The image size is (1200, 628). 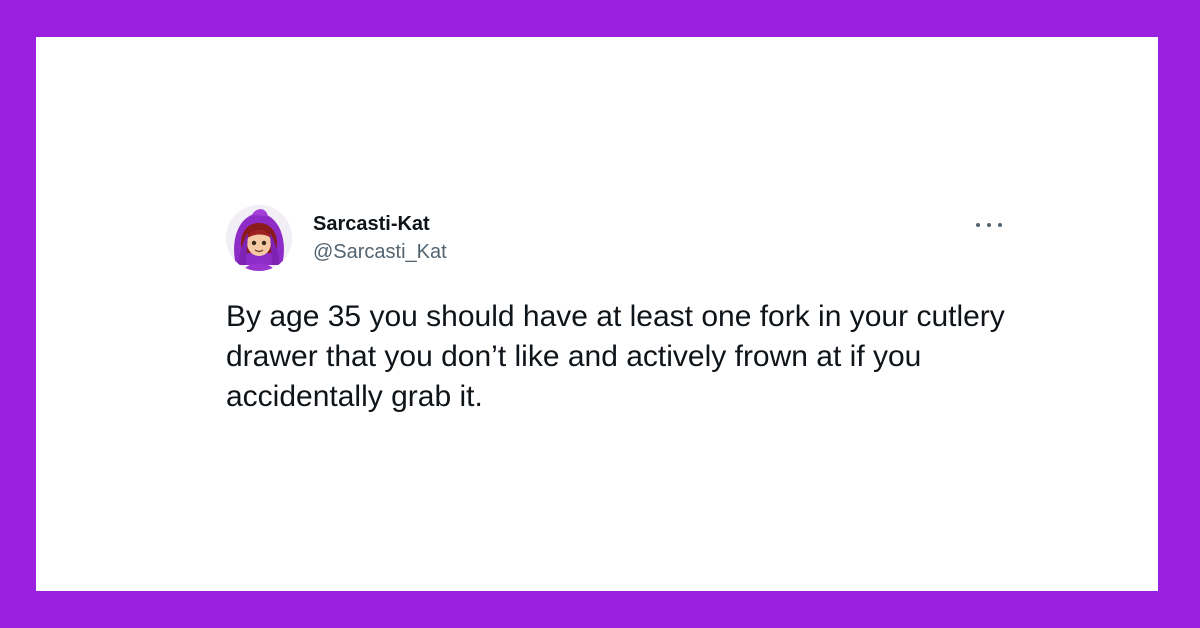 What do you see at coordinates (380, 252) in the screenshot?
I see `user-handle: @Sarcasti_Kat` at bounding box center [380, 252].